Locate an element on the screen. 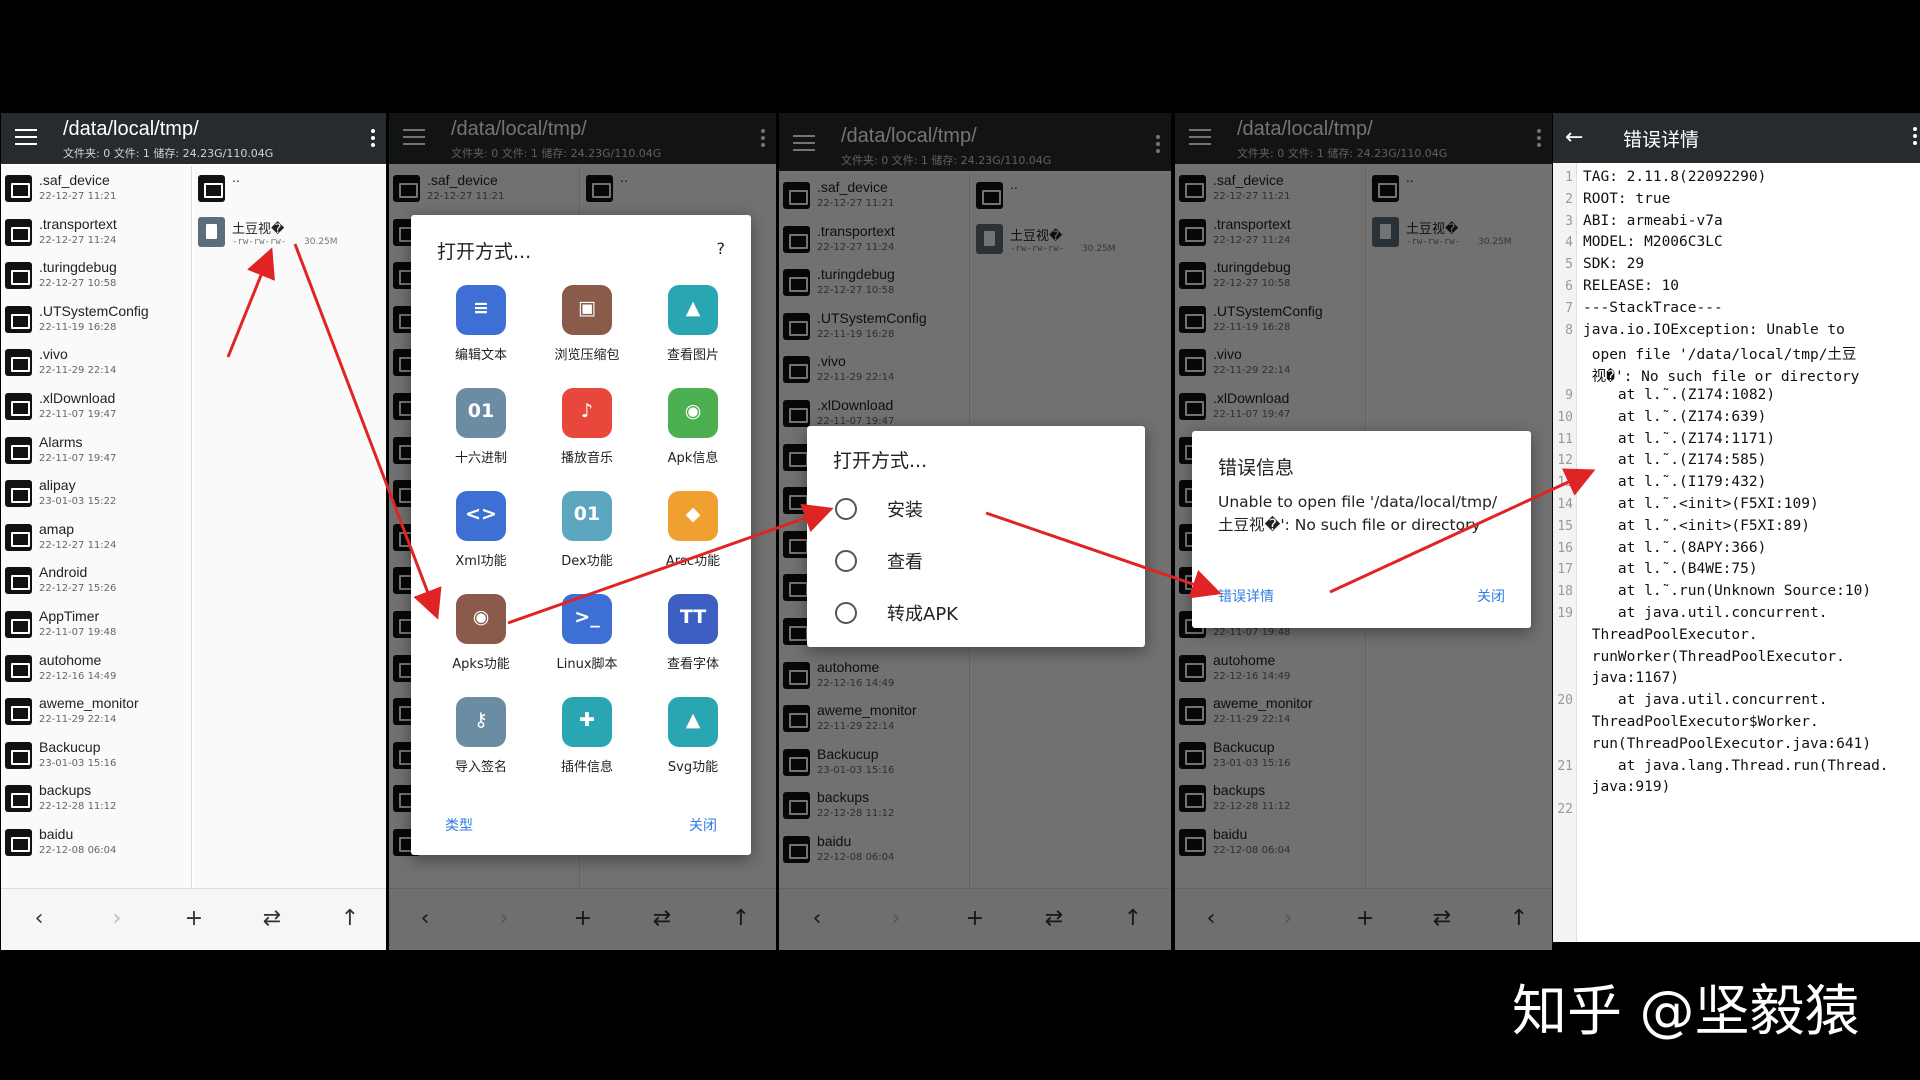 The width and height of the screenshot is (1920, 1080). open-with-item: 01 十六进制 is located at coordinates (481, 427).